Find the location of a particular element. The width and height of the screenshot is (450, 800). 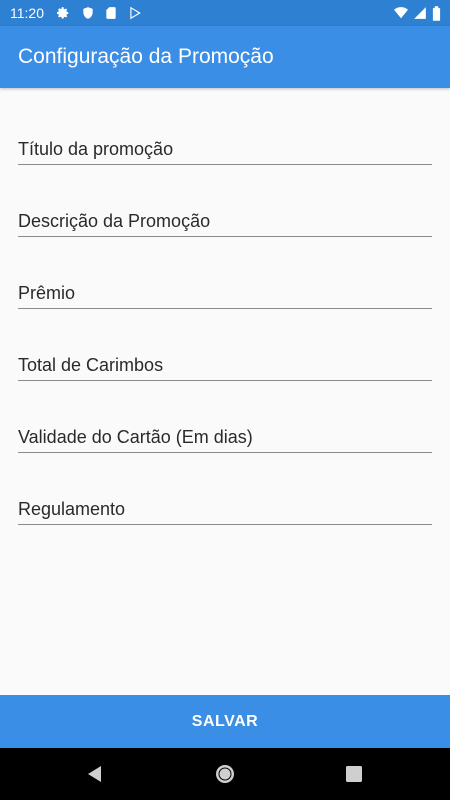

promotion-description-field: Descrição da Promoção is located at coordinates (225, 218).